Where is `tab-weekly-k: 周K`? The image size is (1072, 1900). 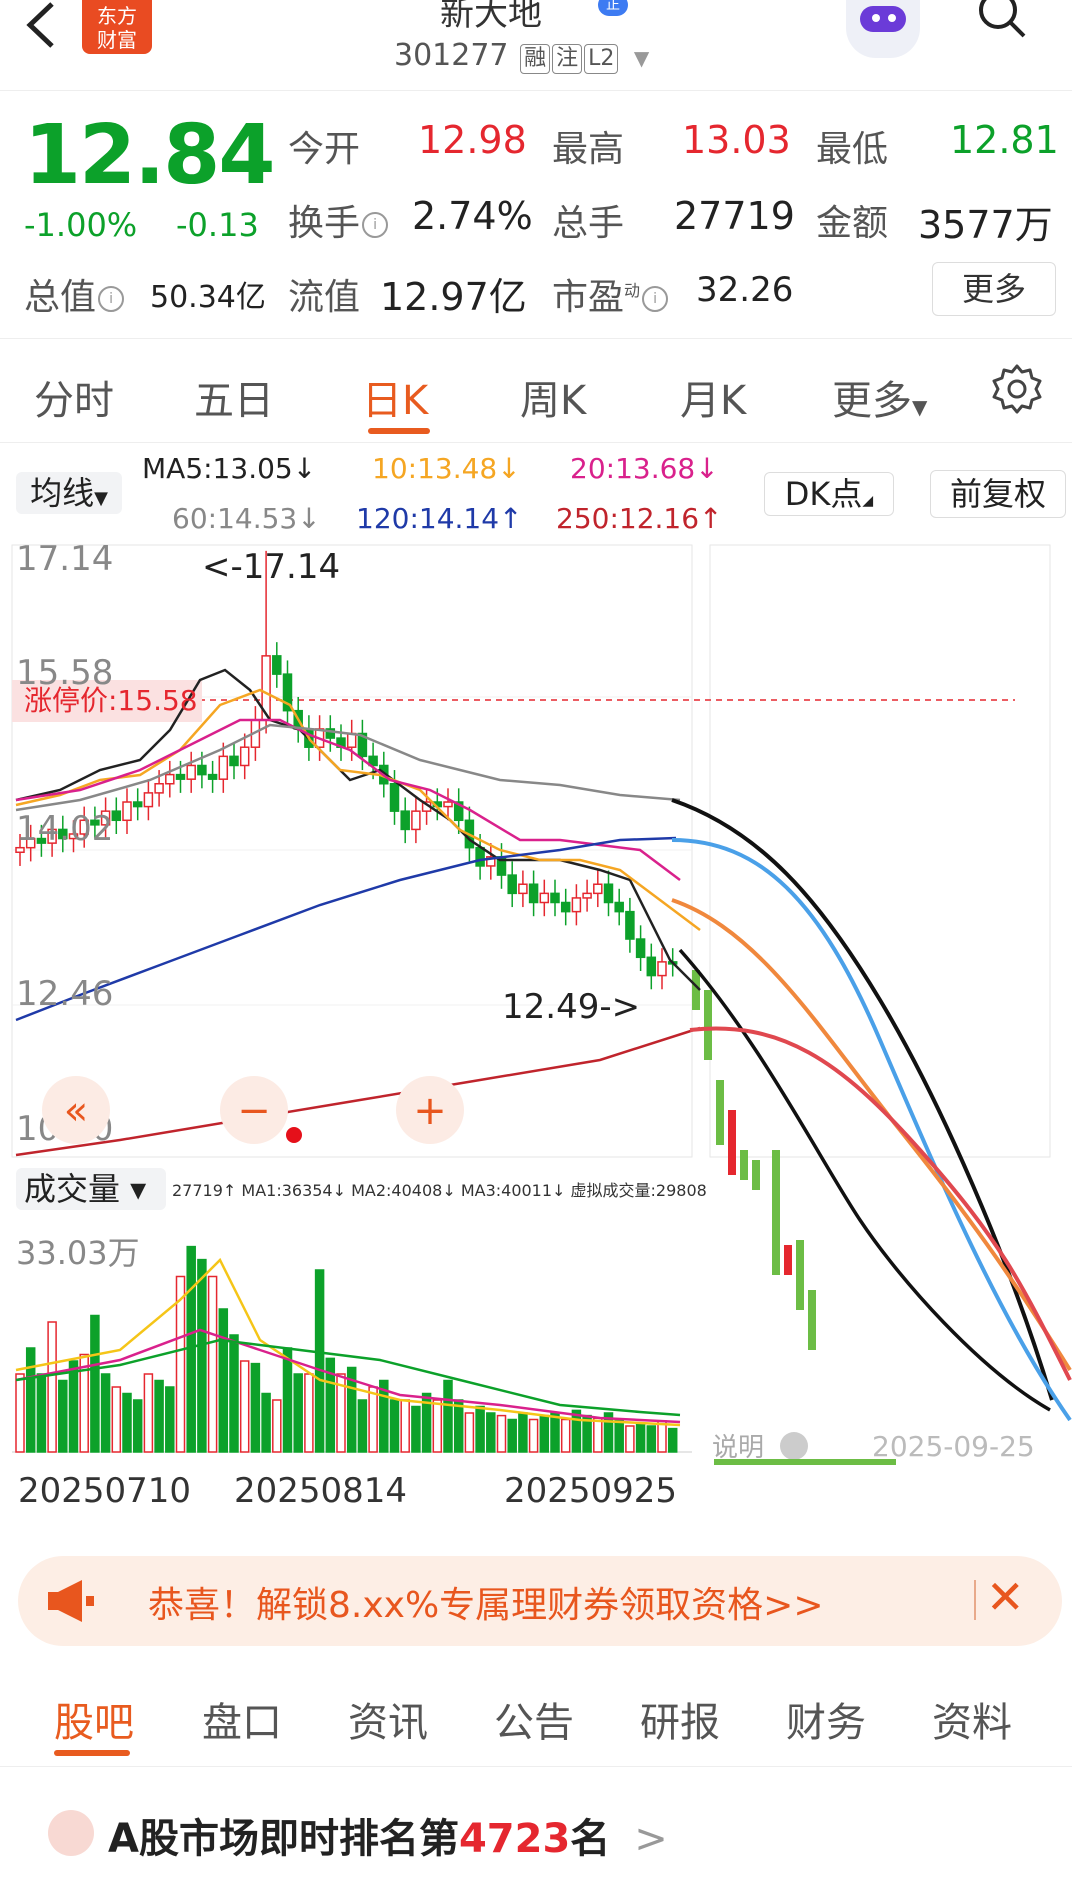 tab-weekly-k: 周K is located at coordinates (553, 397).